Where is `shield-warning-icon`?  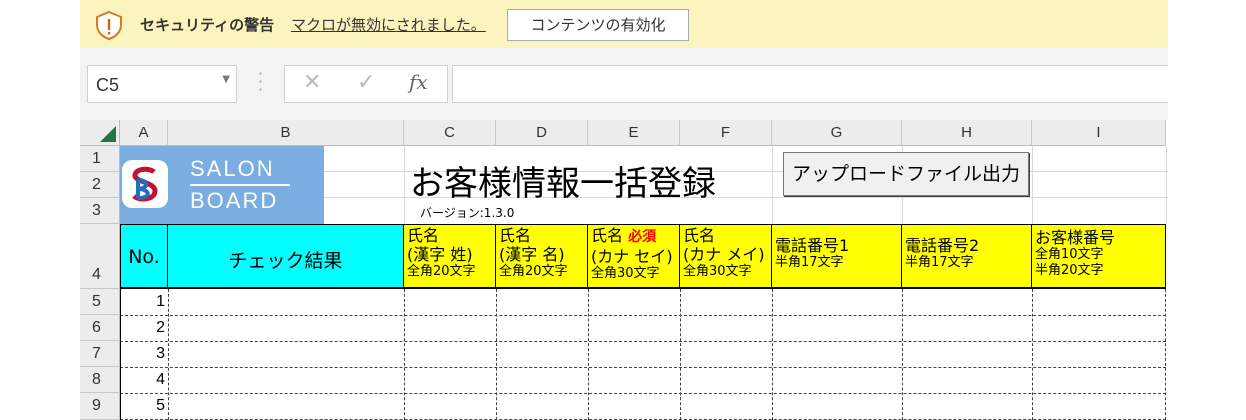
shield-warning-icon is located at coordinates (109, 25).